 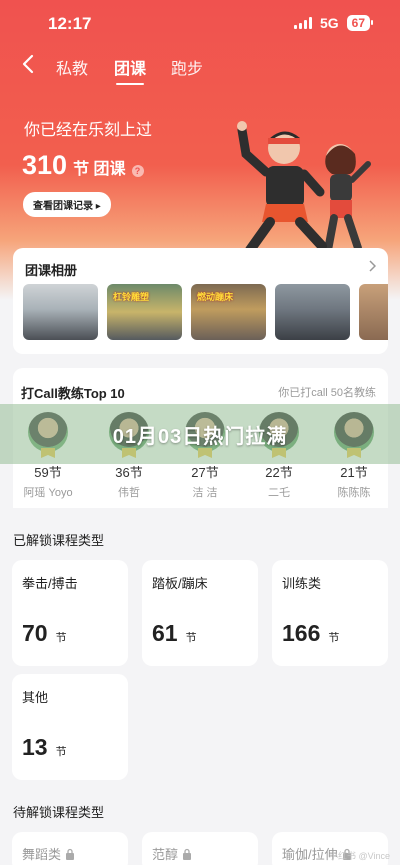 What do you see at coordinates (73, 393) in the screenshot?
I see `coach-top10-title: 打Call教练Top 10` at bounding box center [73, 393].